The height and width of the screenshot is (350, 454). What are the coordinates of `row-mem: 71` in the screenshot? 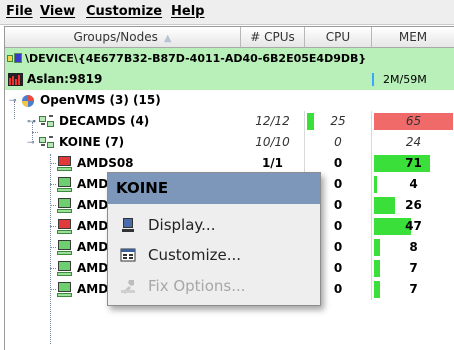 It's located at (413, 163).